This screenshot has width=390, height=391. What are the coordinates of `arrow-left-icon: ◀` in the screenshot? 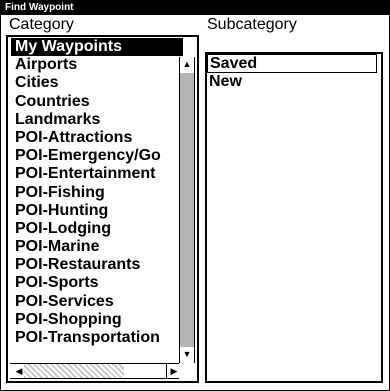 It's located at (19, 371).